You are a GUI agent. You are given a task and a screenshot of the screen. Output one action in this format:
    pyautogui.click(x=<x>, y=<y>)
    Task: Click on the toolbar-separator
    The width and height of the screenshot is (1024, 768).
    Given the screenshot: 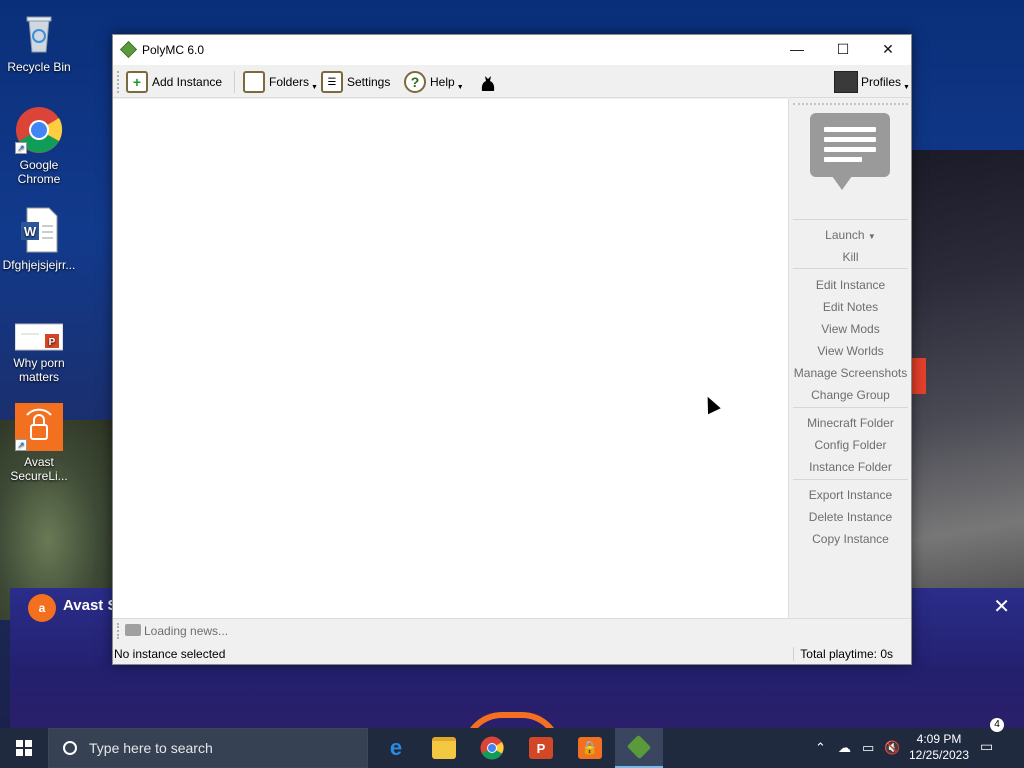 What is the action you would take?
    pyautogui.click(x=234, y=82)
    